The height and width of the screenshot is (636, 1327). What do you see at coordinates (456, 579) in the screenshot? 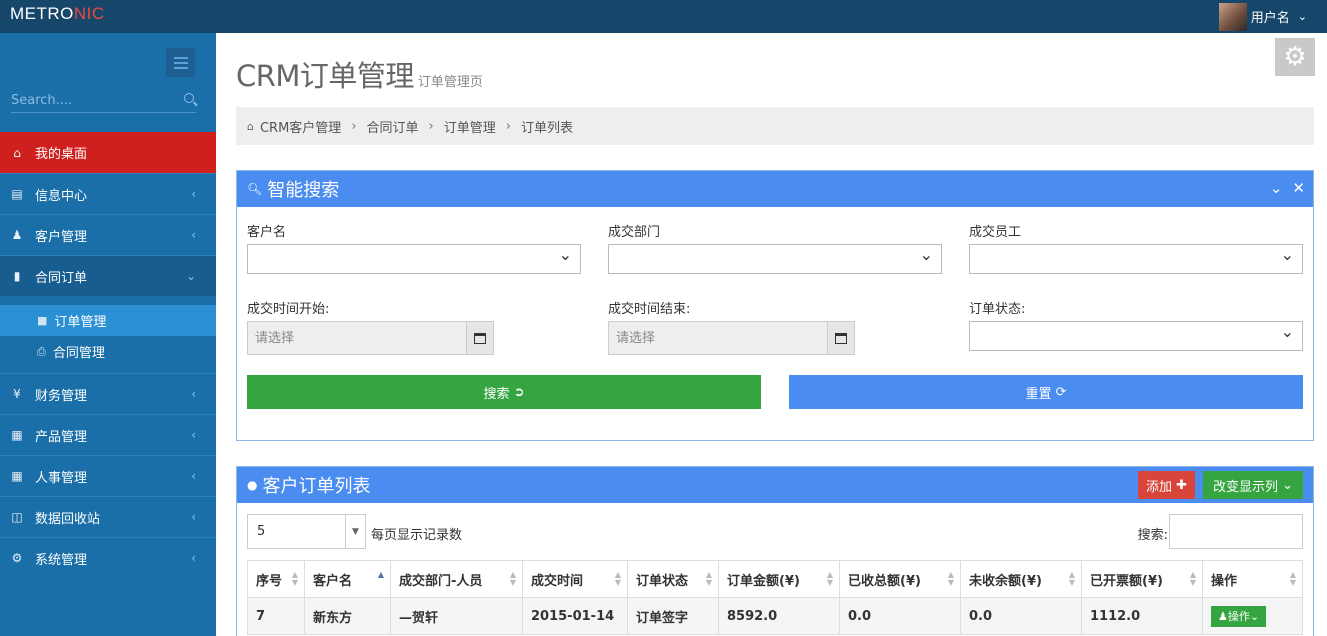
I see `column-header-department: 成交部门-人员 ▲ ▼` at bounding box center [456, 579].